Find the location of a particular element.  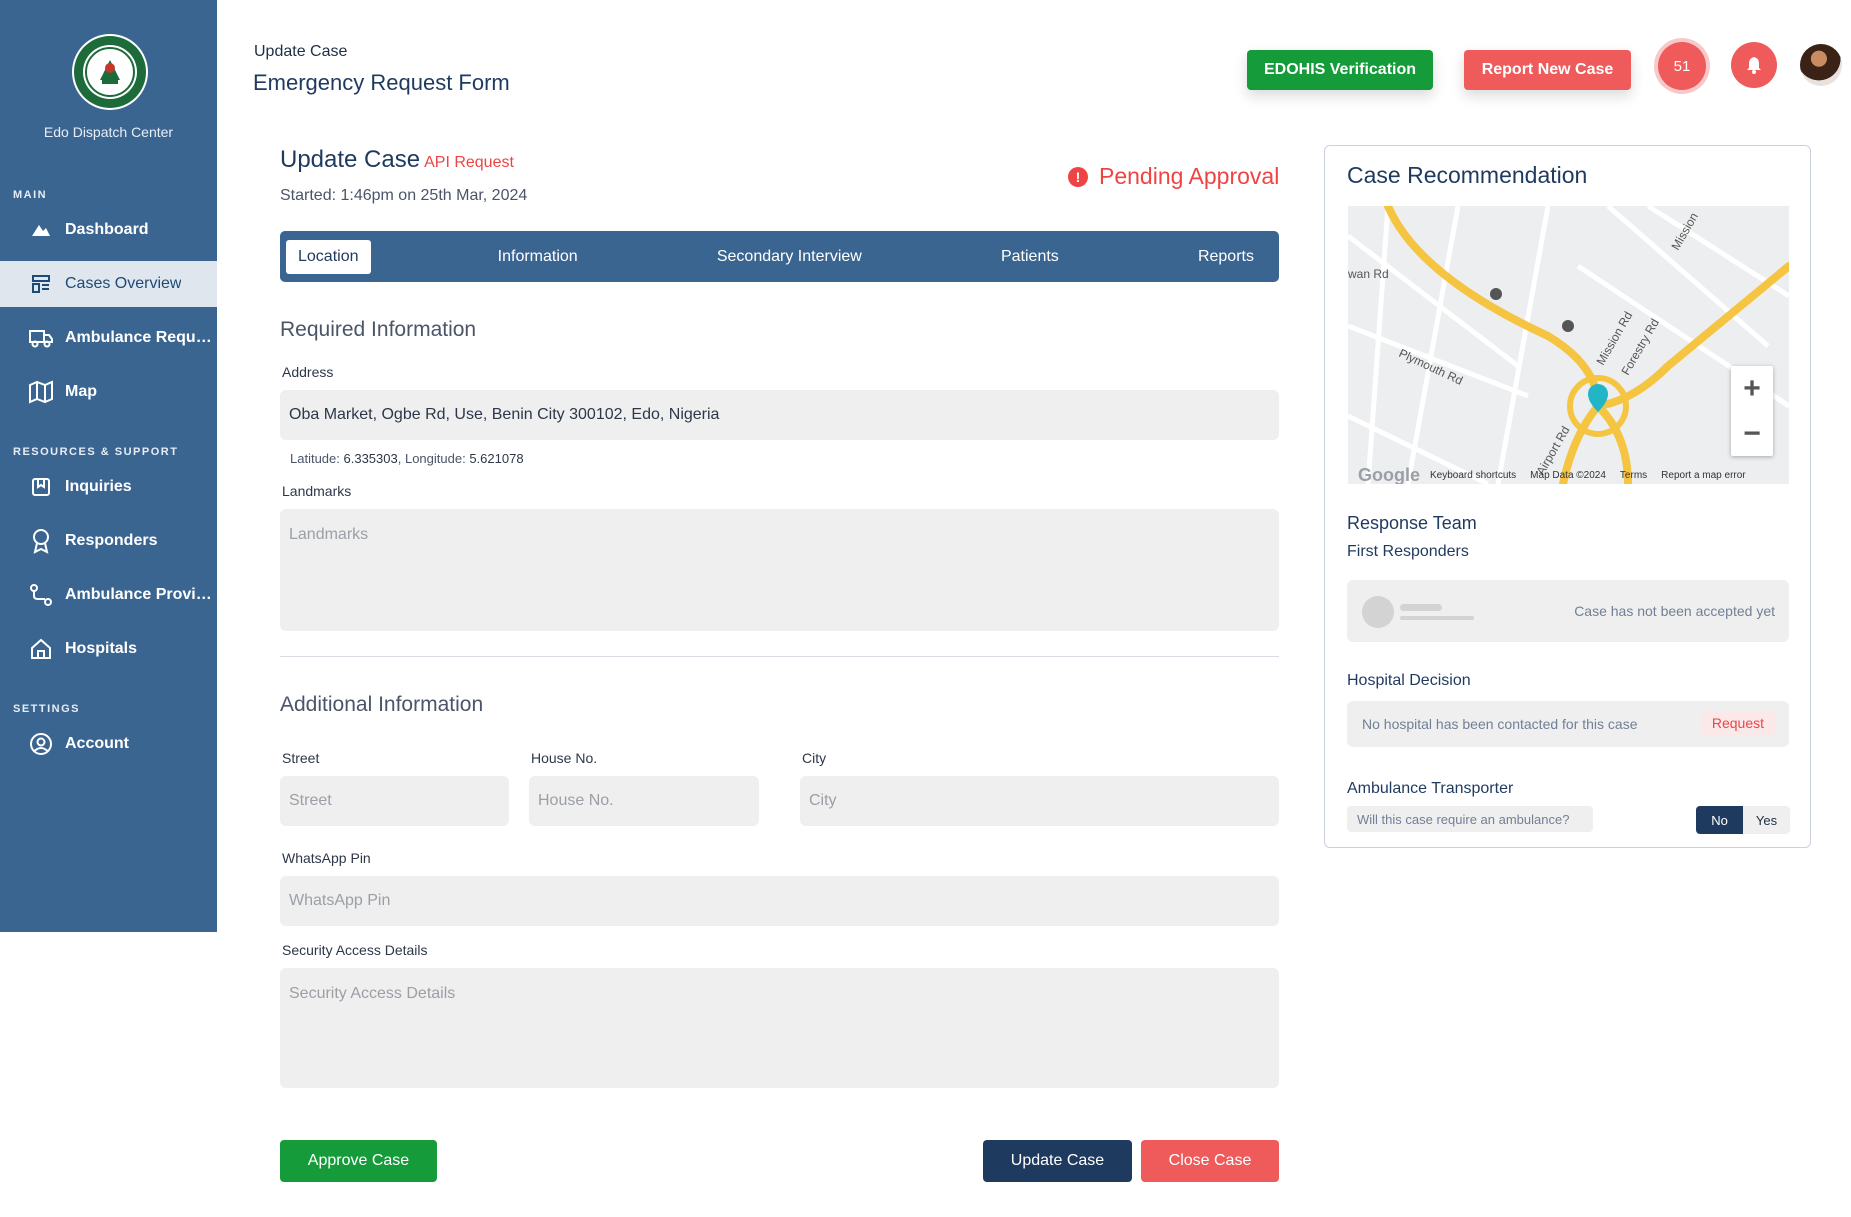

map-data-text: Map Data ©2024 is located at coordinates (1568, 475).